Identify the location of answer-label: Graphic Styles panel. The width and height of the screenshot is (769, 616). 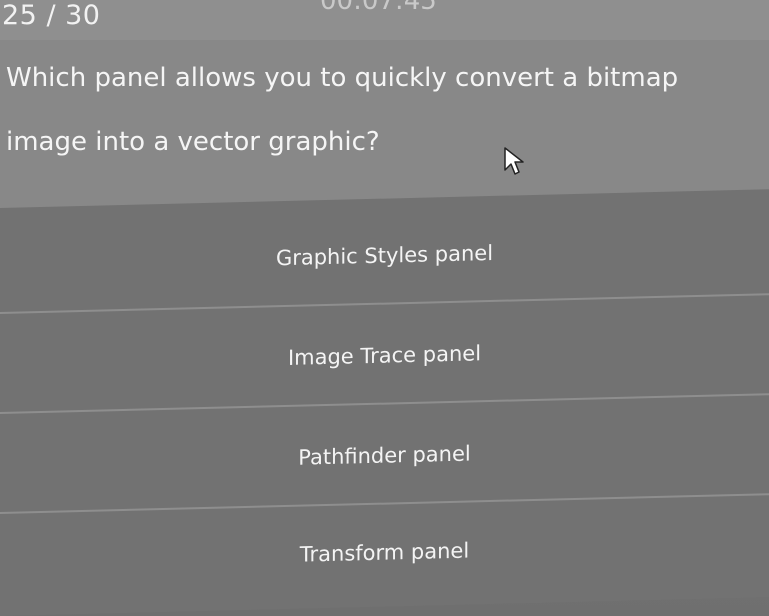
(384, 255).